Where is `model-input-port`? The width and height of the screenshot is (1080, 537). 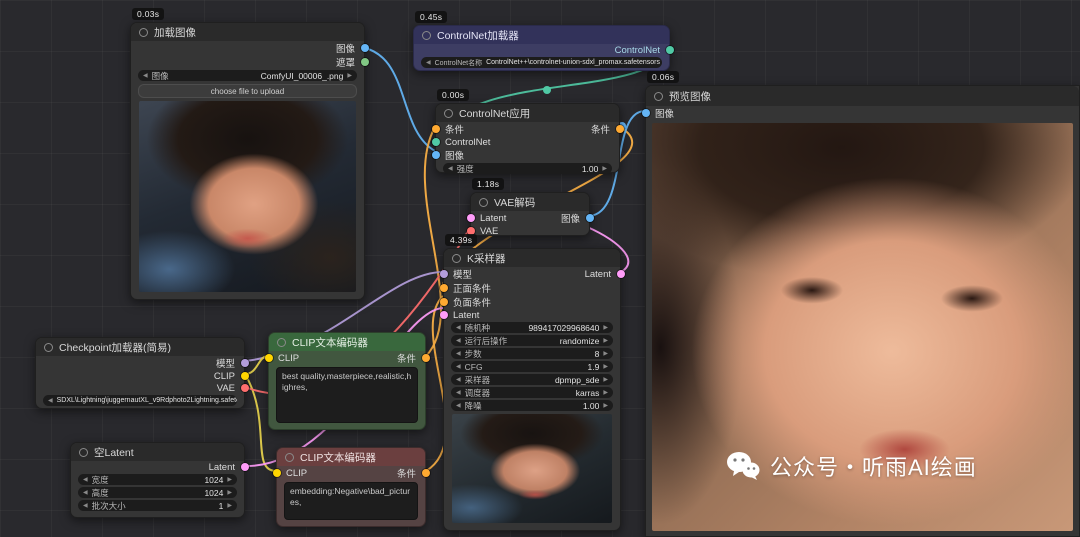 model-input-port is located at coordinates (443, 274).